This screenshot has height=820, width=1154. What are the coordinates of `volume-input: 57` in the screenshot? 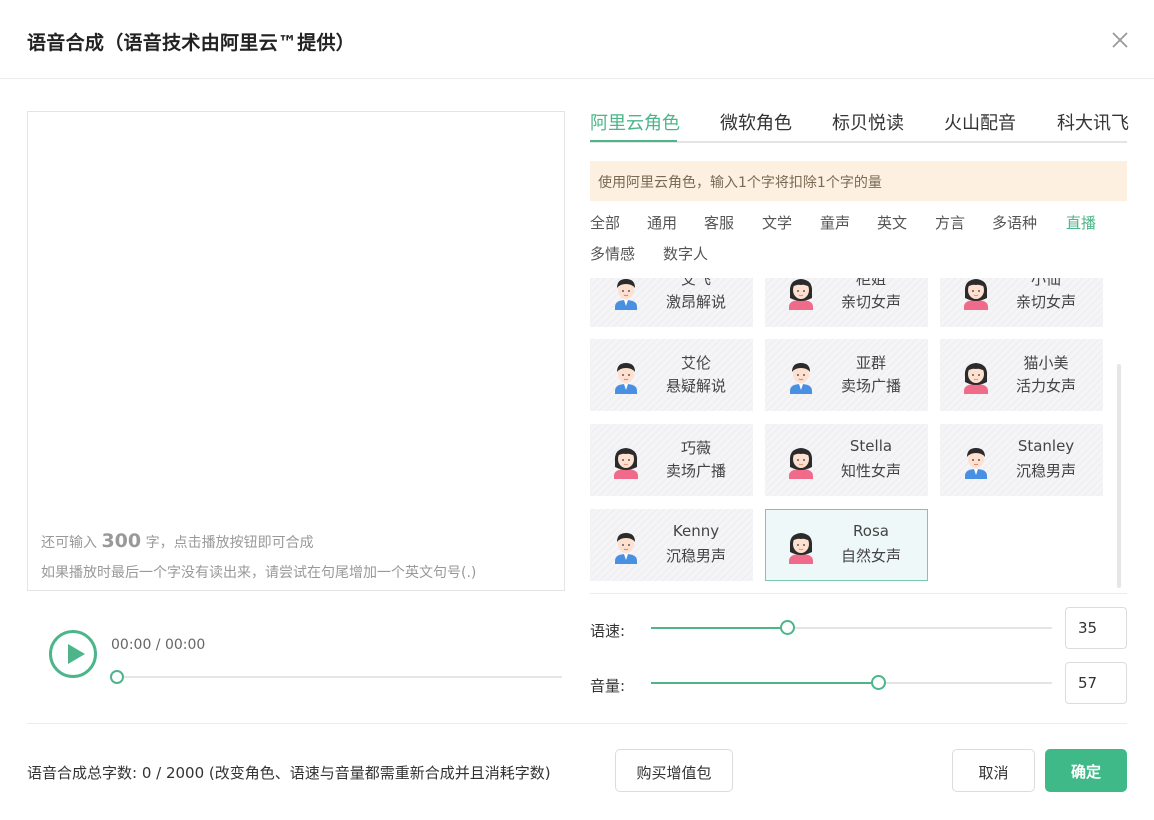 It's located at (1096, 683).